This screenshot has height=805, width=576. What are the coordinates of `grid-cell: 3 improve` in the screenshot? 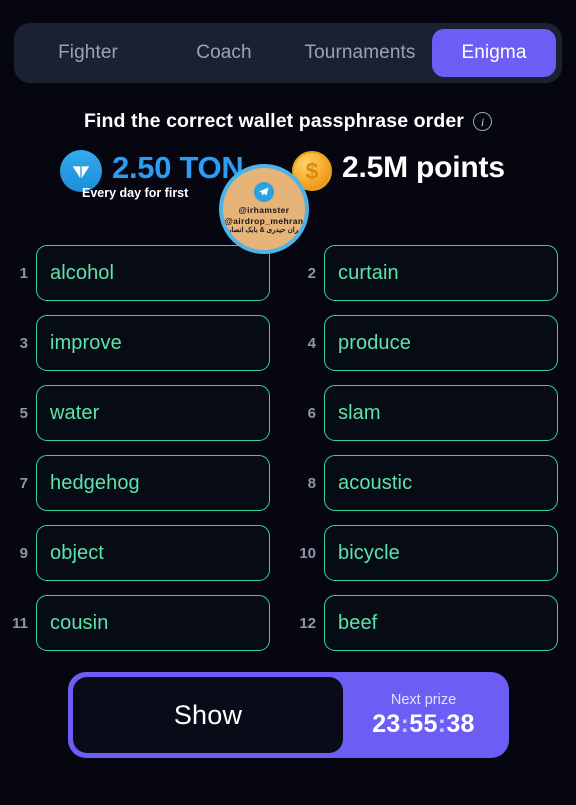 It's located at (144, 343).